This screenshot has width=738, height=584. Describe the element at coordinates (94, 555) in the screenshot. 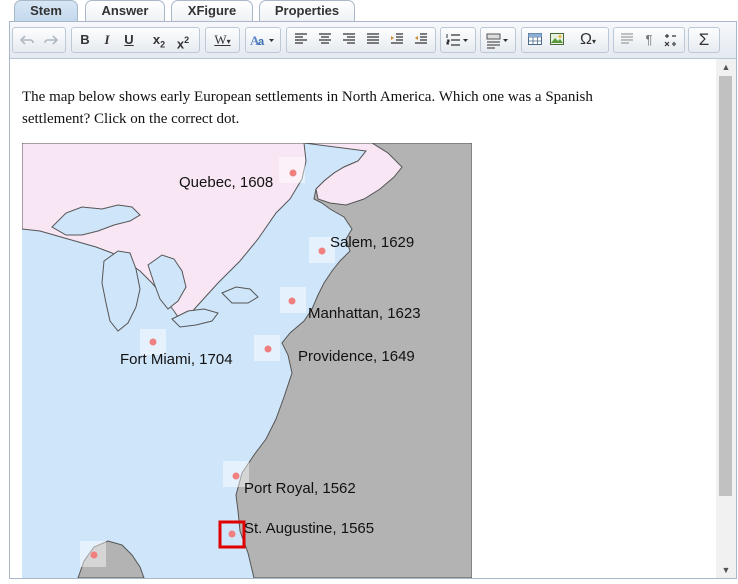

I see `settlement-dot-unlabeled` at that location.